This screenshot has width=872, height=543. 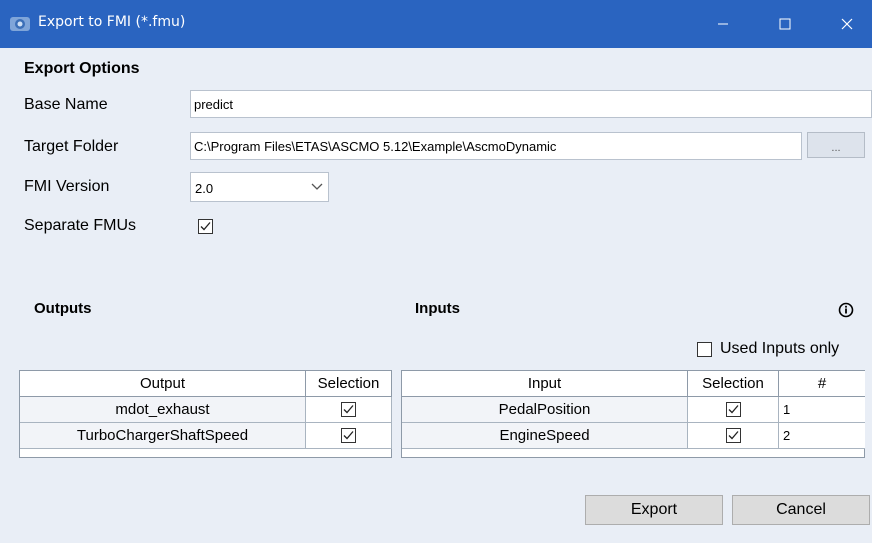 I want to click on input-name-cell: PedalPosition, so click(x=545, y=410).